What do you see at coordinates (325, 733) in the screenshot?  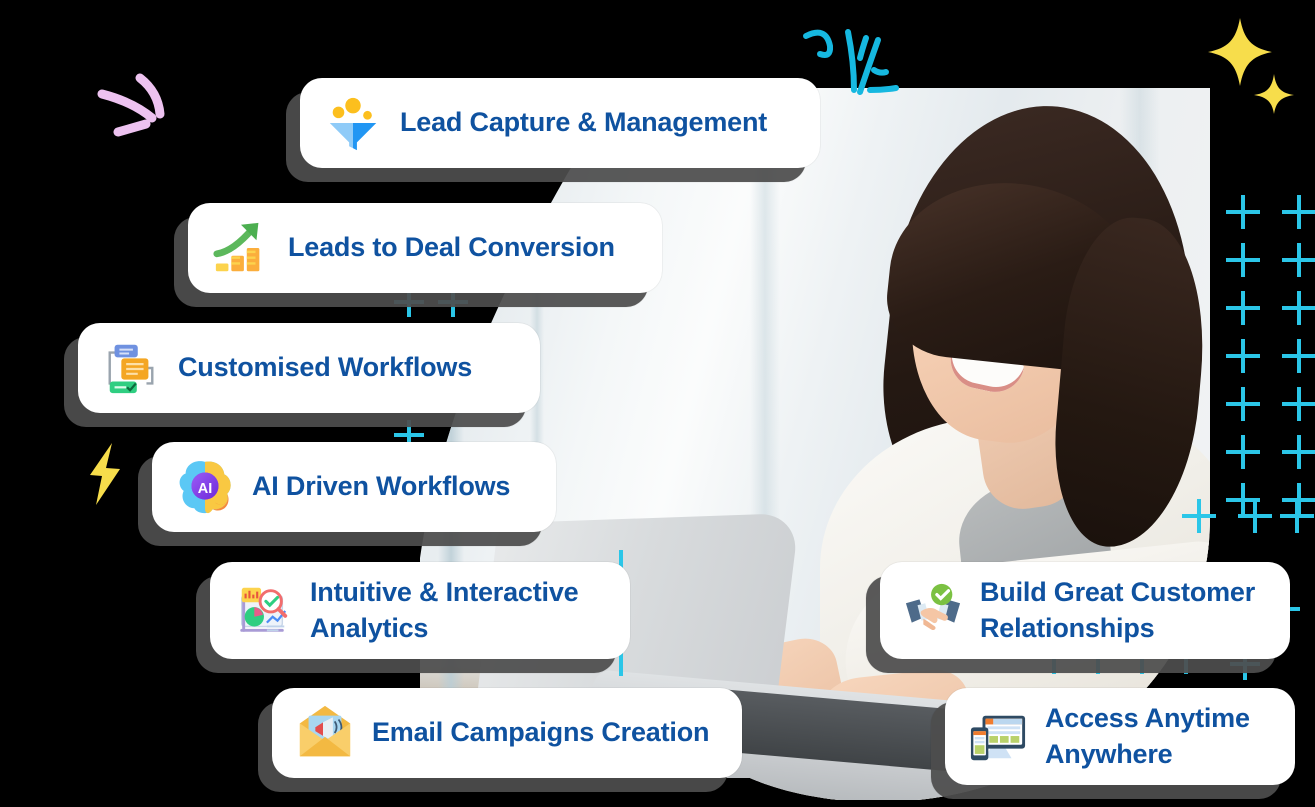 I see `envelope-megaphone-icon` at bounding box center [325, 733].